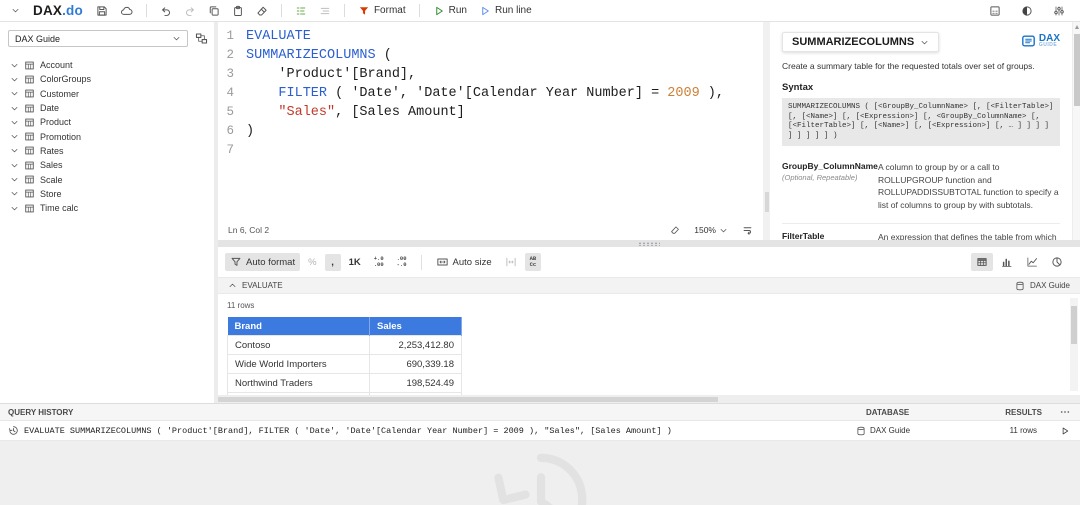  I want to click on bar-chart-button, so click(1007, 262).